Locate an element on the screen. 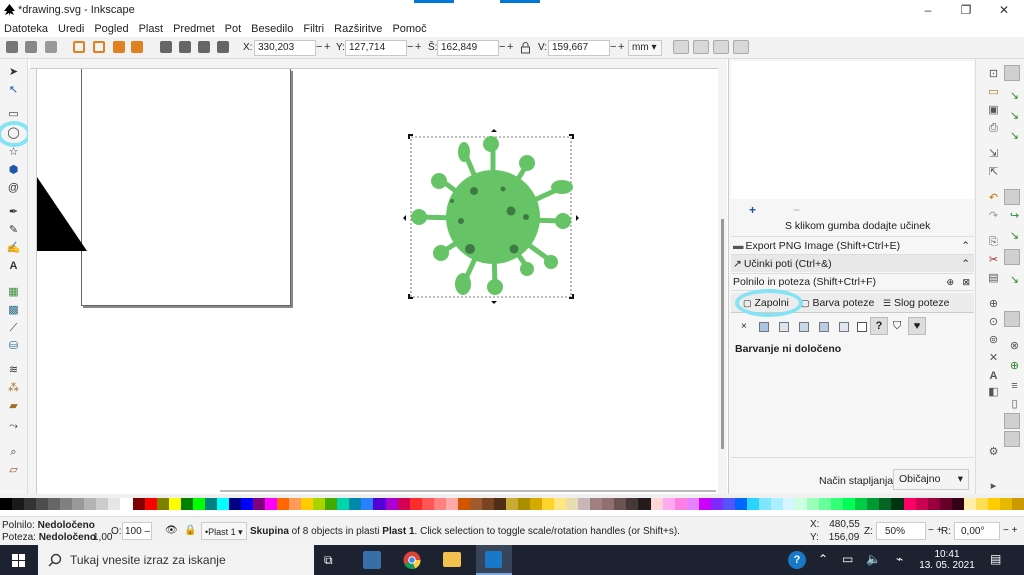 The image size is (1024, 575). file-explorer-icon is located at coordinates (452, 559).